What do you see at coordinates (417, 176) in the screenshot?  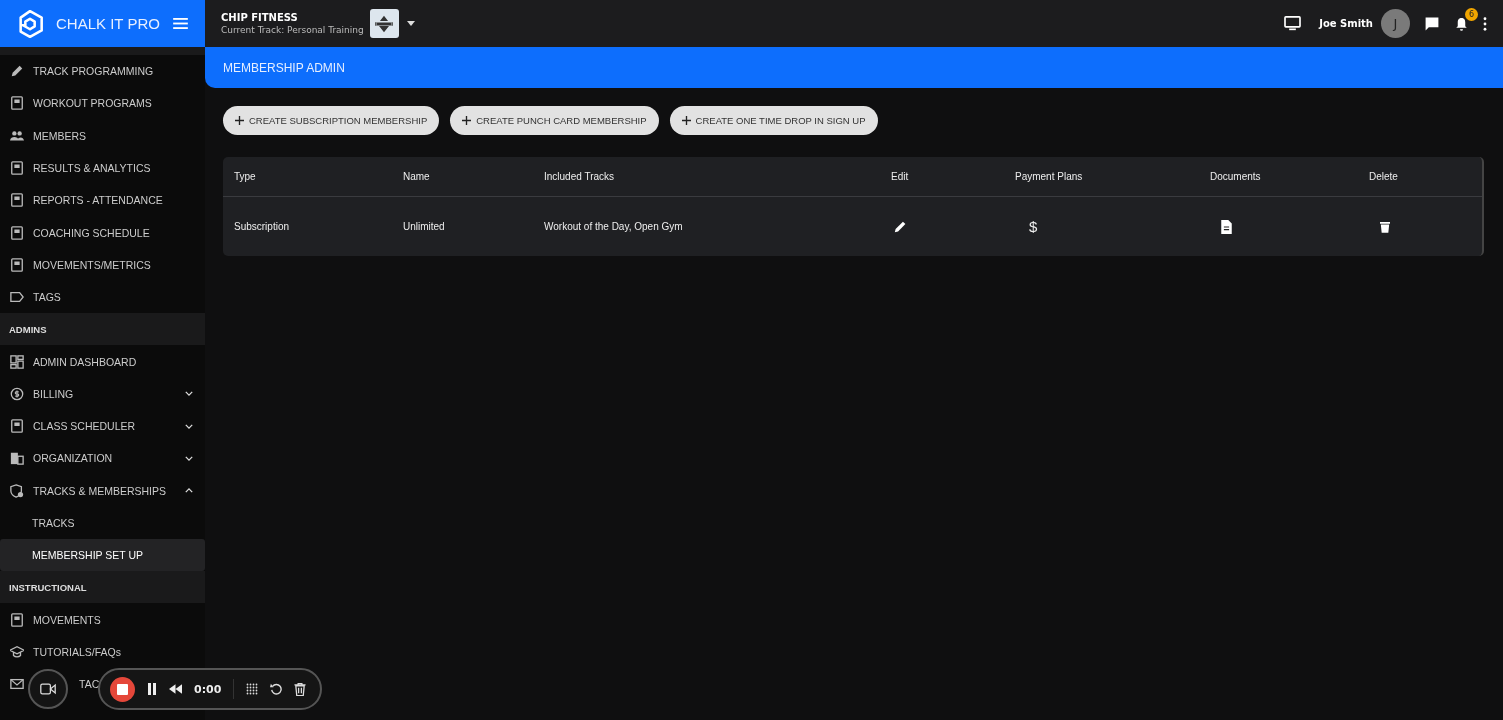 I see `column-header: Name` at bounding box center [417, 176].